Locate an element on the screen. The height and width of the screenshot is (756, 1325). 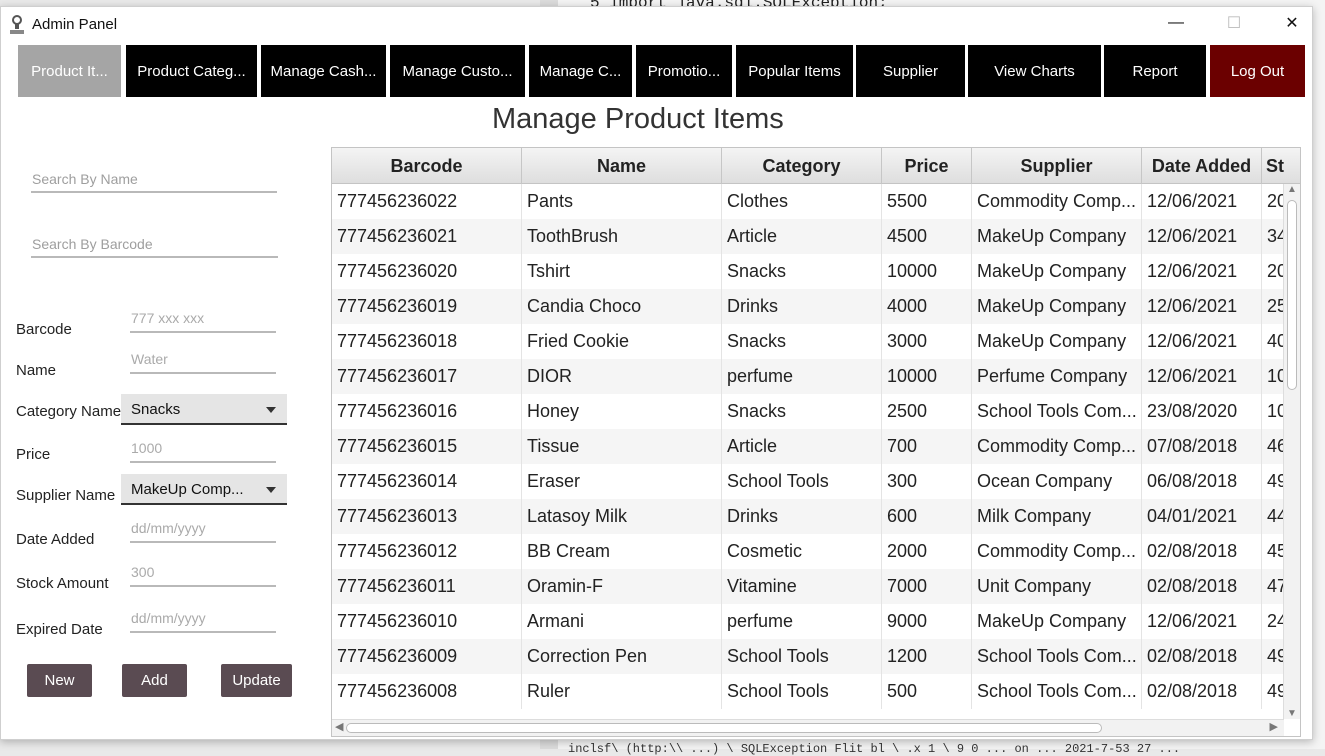
vertical-scroll-thumb is located at coordinates (1292, 295).